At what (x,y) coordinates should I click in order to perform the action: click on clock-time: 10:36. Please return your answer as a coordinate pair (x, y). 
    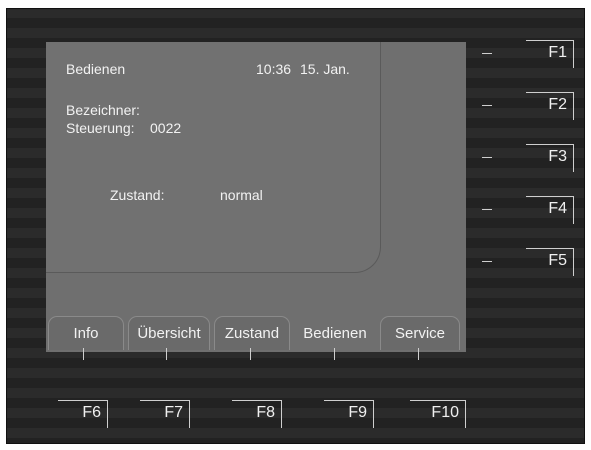
    Looking at the image, I should click on (274, 69).